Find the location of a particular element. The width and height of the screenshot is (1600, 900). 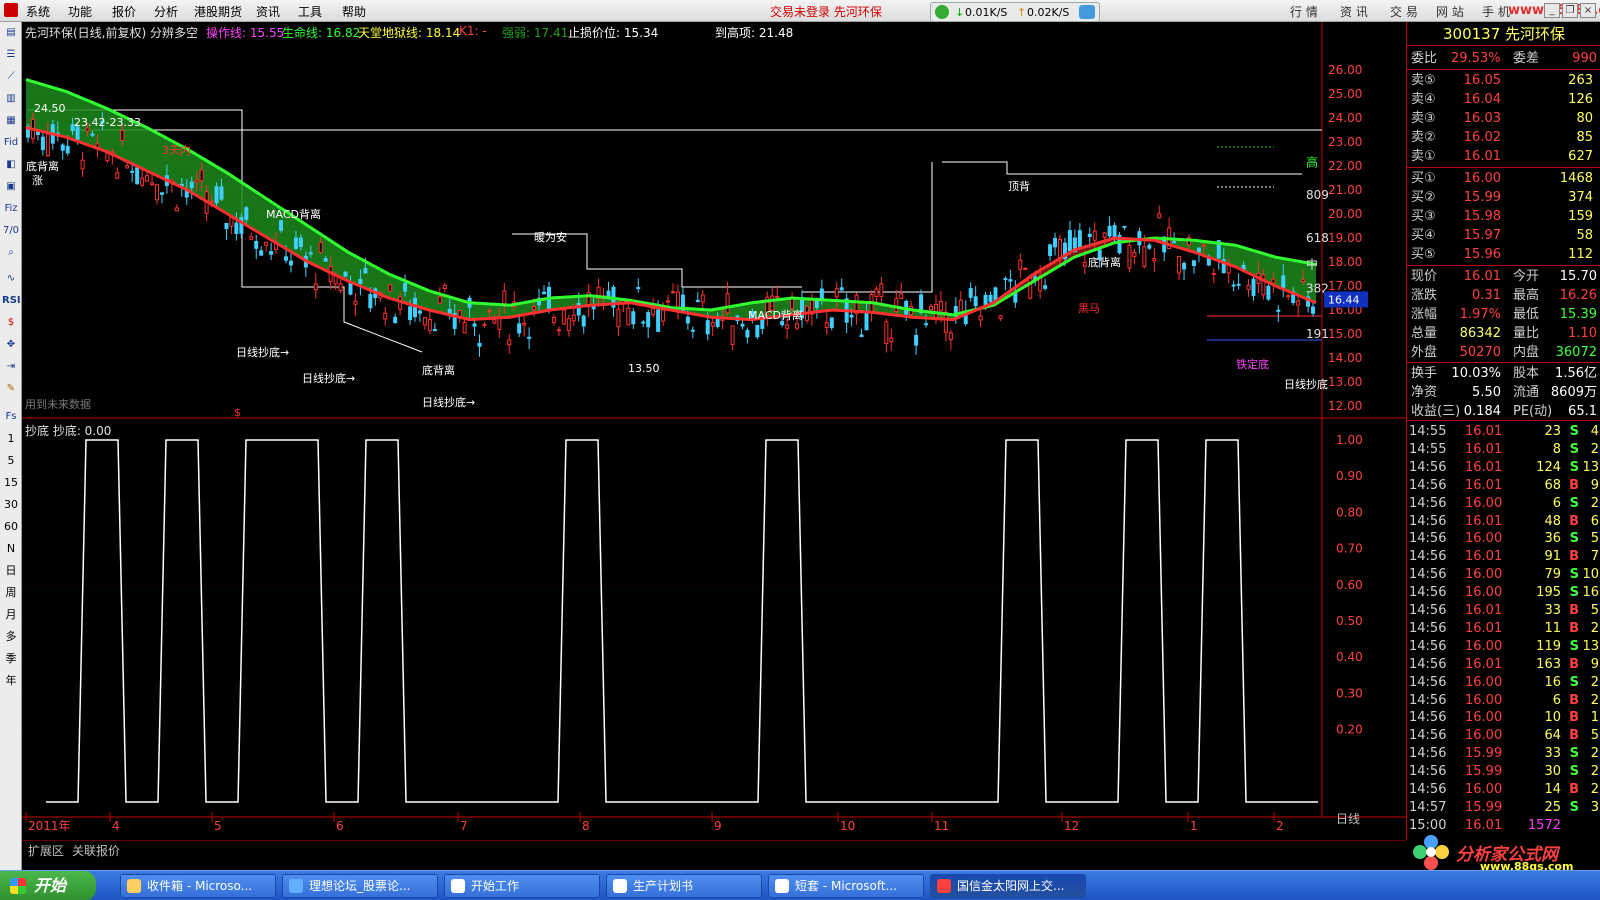

annotation-bottom-divergence-3: 底背离 is located at coordinates (1104, 262).